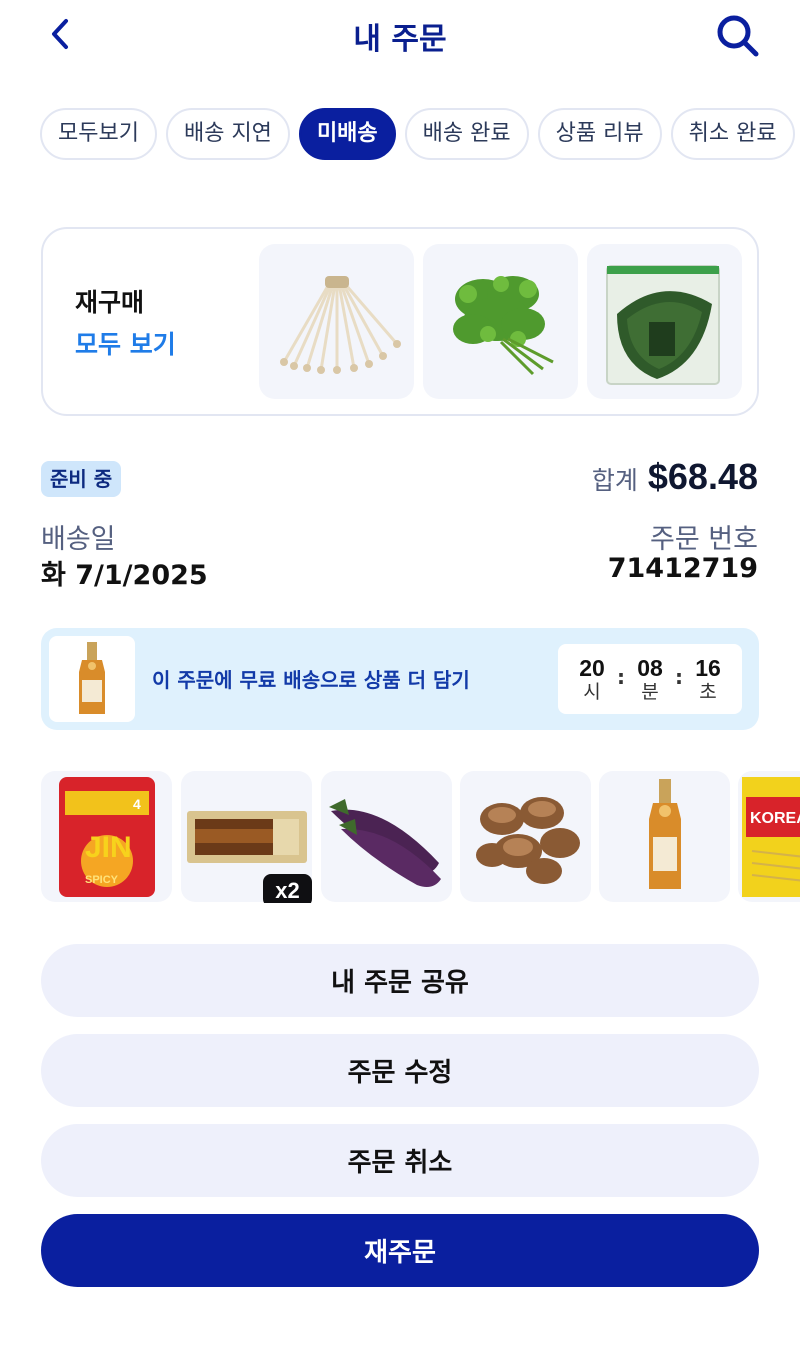 The image size is (800, 1345). I want to click on order-total: 합계 $68.48, so click(675, 477).